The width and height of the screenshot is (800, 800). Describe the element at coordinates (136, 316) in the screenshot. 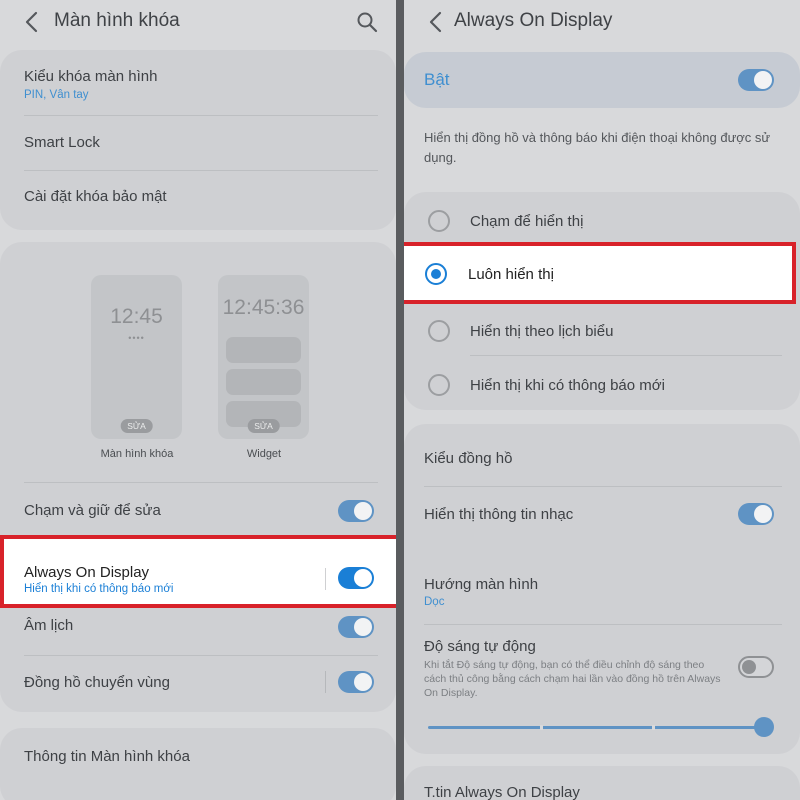

I see `preview-time: 12:45` at that location.